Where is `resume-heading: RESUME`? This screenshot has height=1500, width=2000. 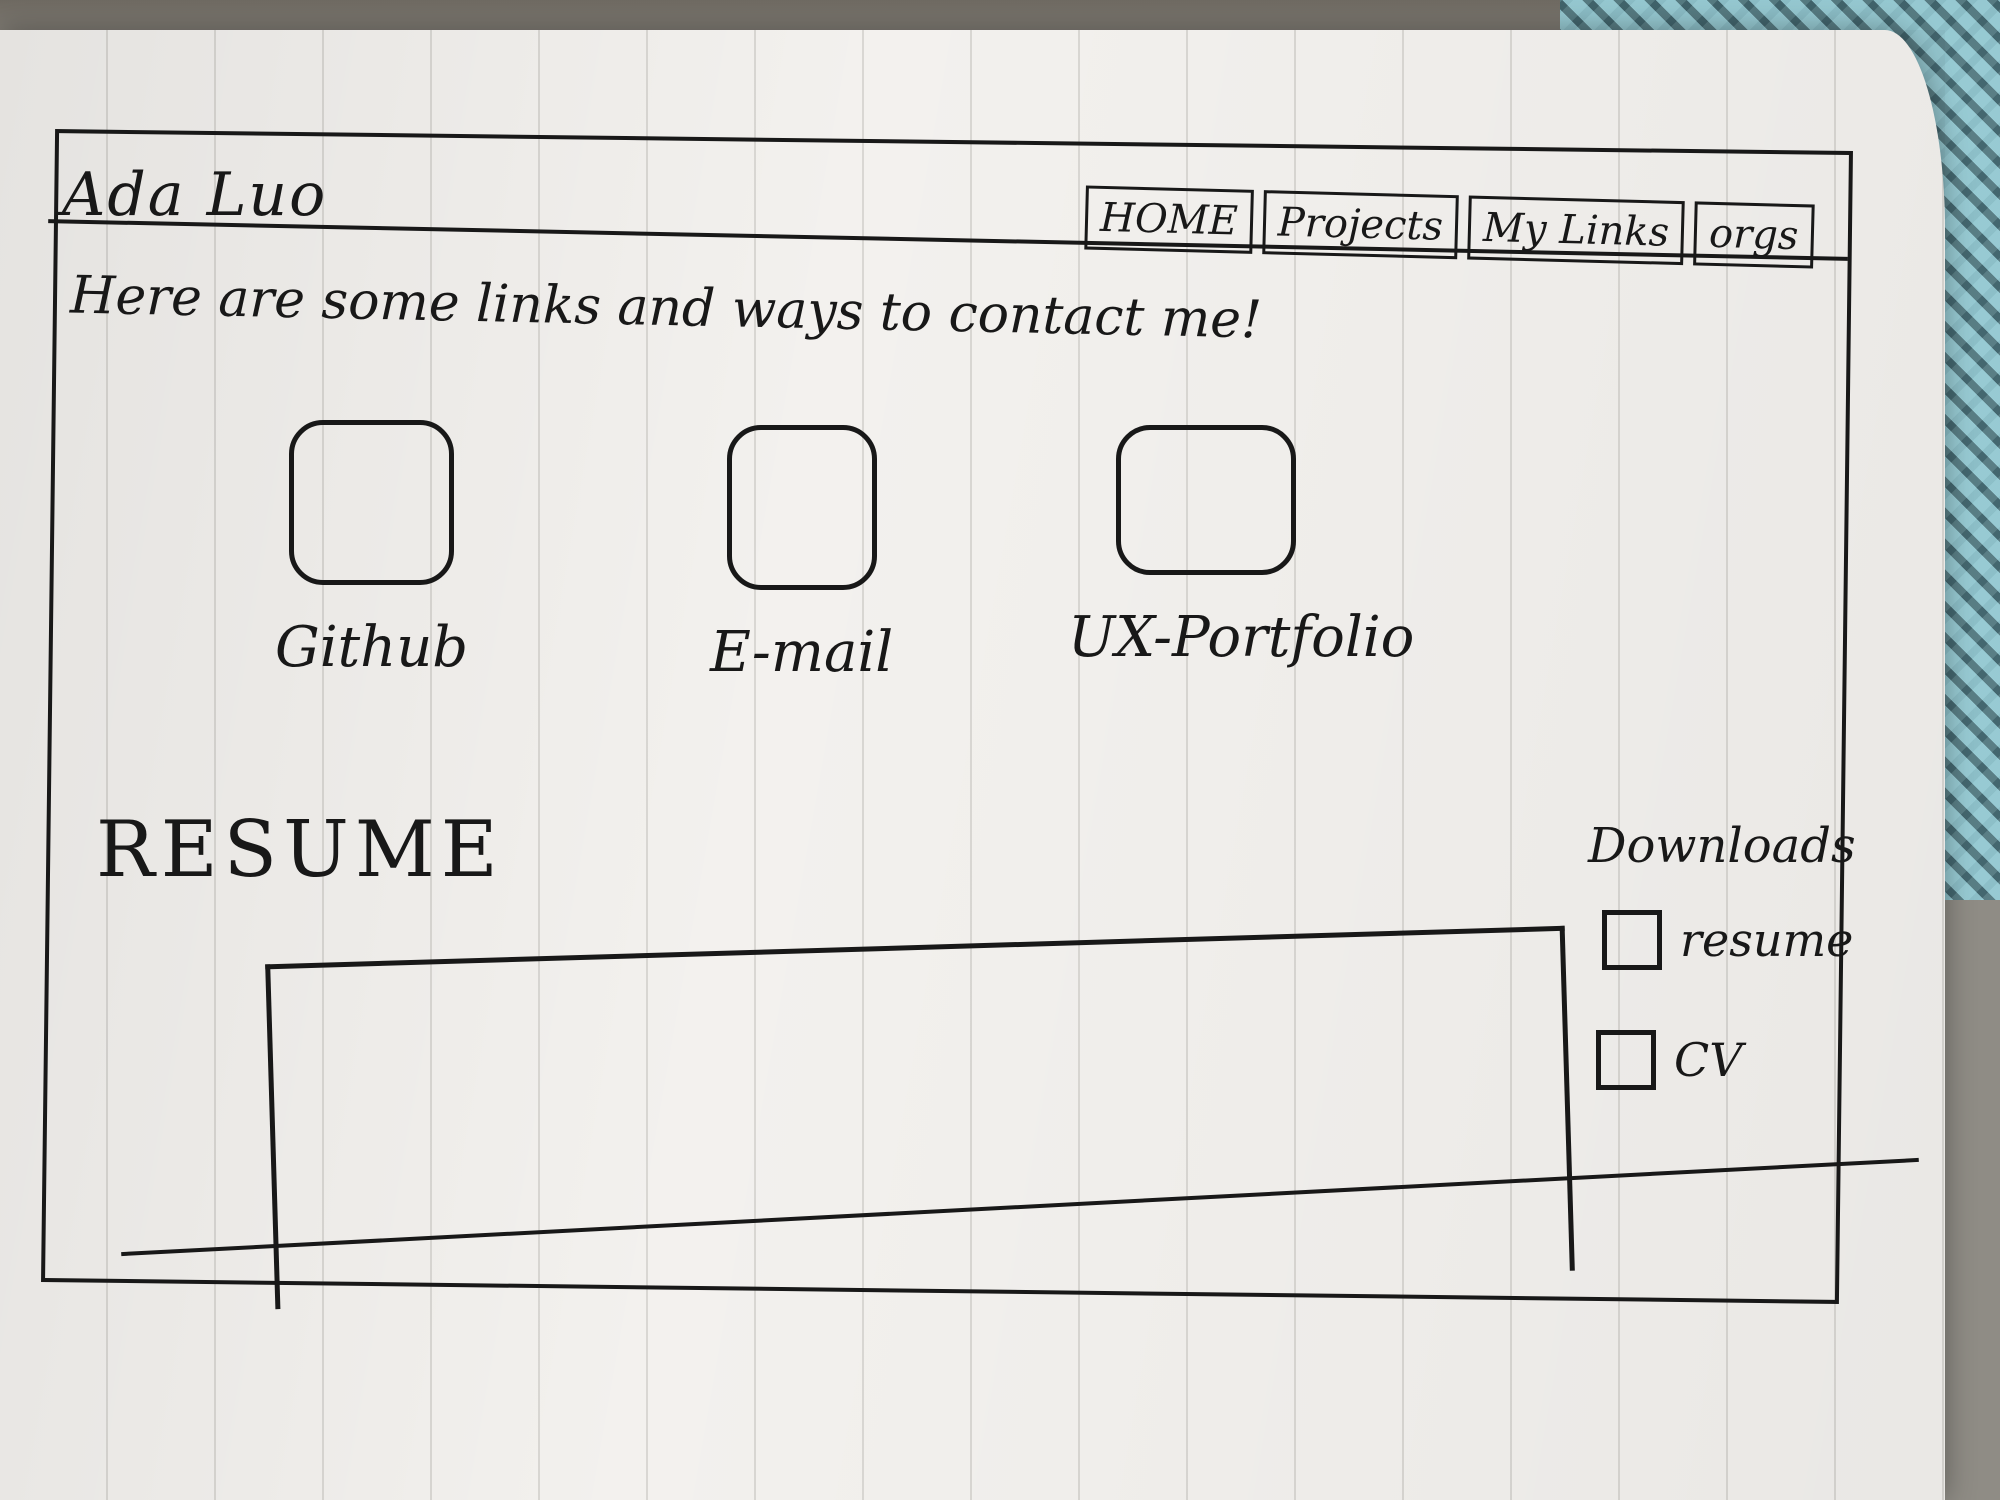
resume-heading: RESUME is located at coordinates (300, 850).